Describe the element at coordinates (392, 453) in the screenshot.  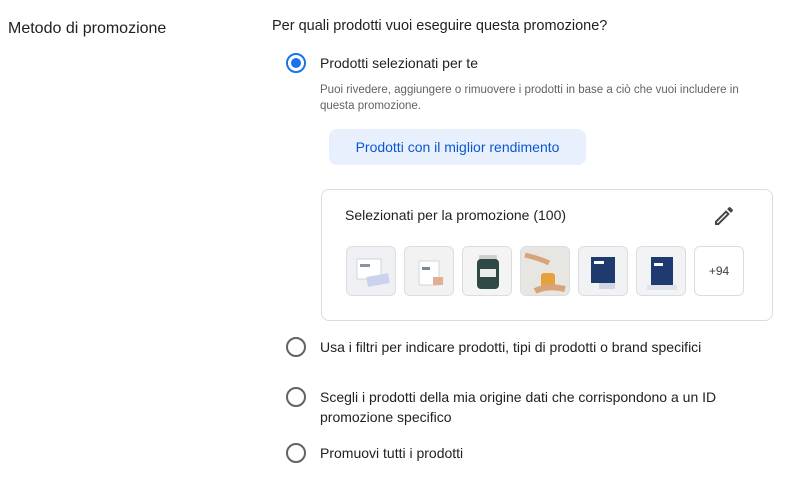
I see `option-label: Promuovi tutti i prodotti` at that location.